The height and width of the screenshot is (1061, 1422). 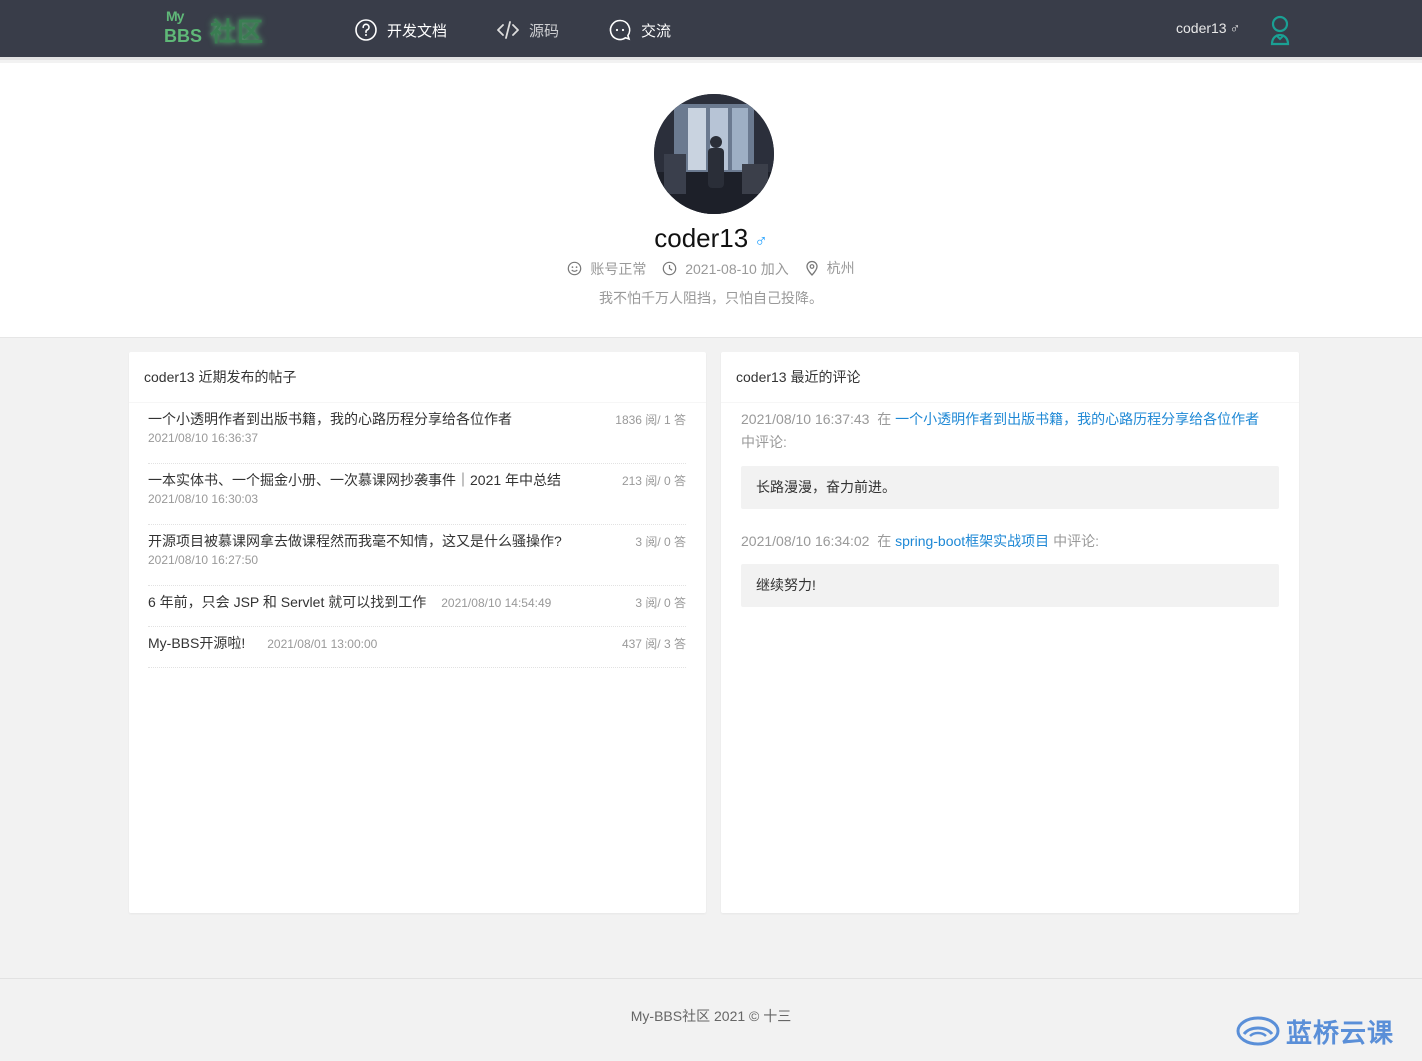 I want to click on comment-time: 2021/08/10 16:34:02, so click(x=805, y=541).